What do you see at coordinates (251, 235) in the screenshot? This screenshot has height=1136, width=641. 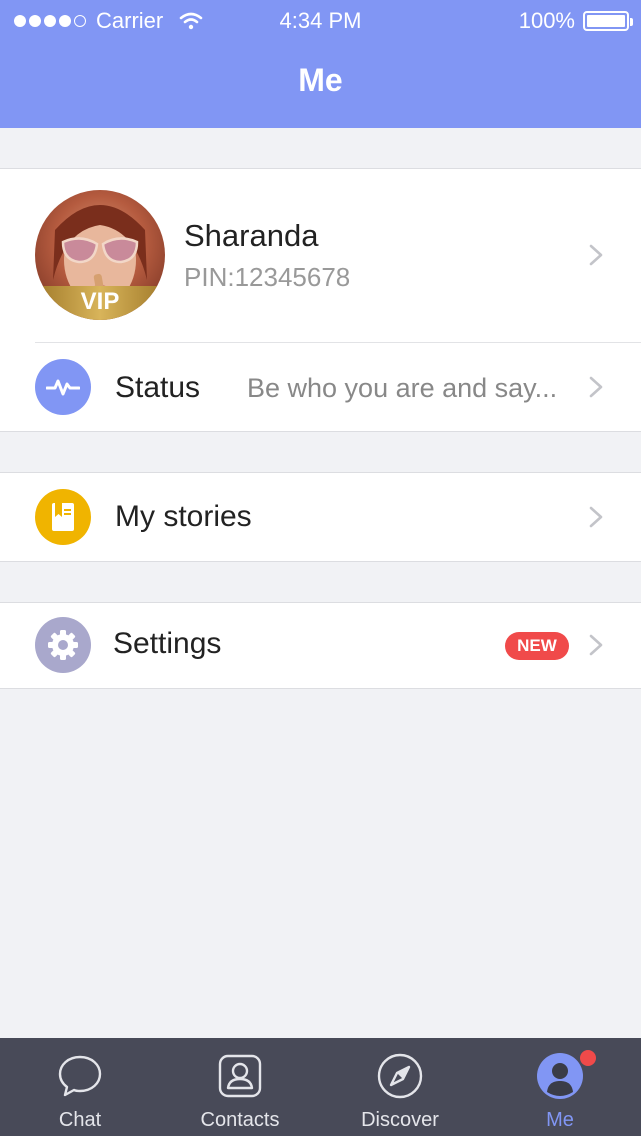 I see `profile-name: Sharanda` at bounding box center [251, 235].